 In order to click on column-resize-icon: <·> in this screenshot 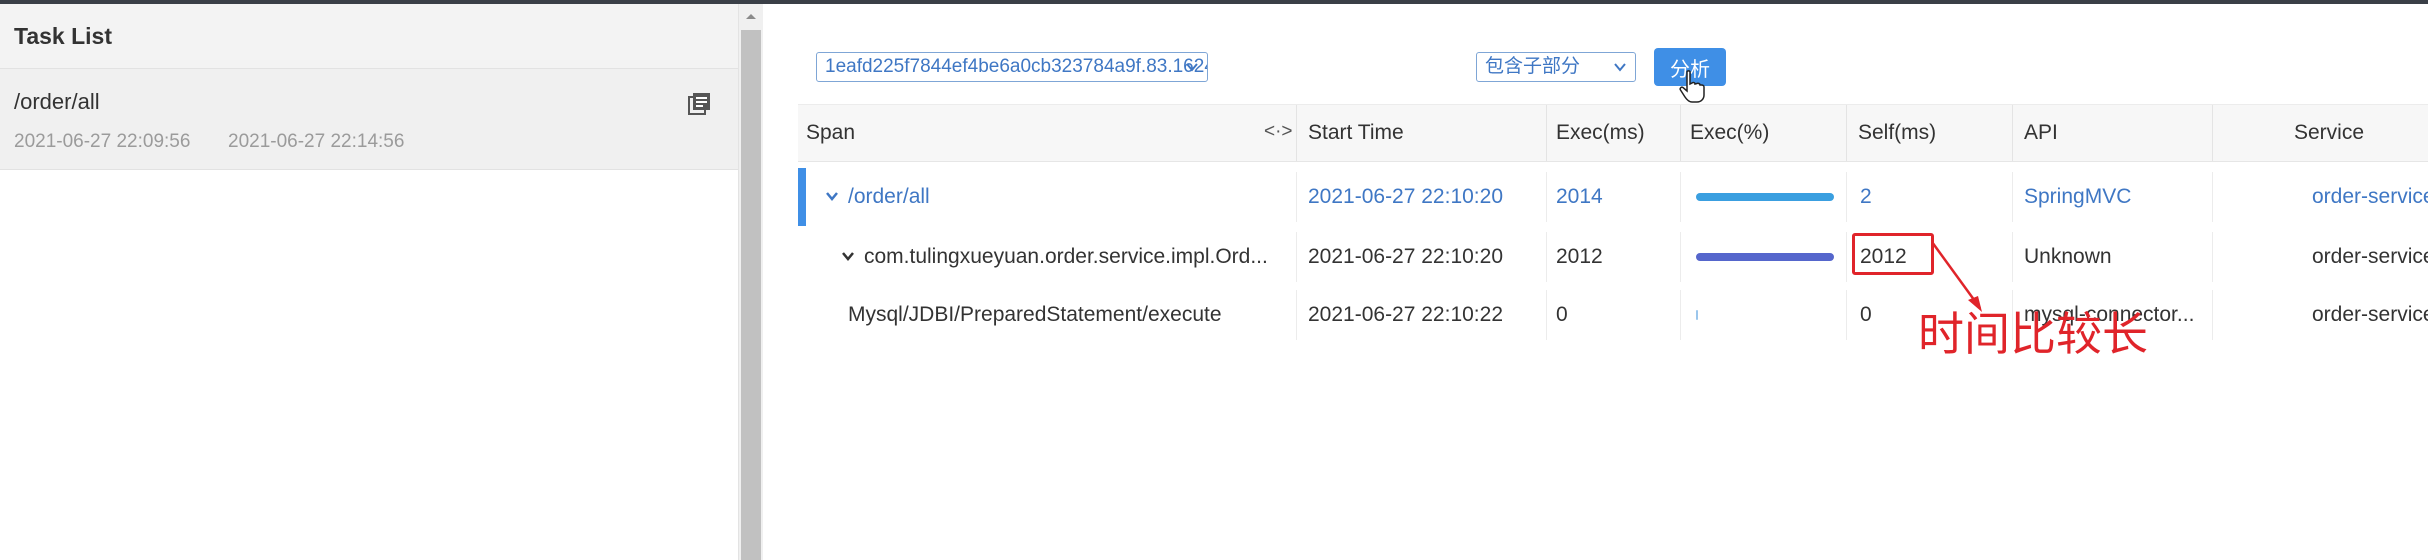, I will do `click(1278, 132)`.